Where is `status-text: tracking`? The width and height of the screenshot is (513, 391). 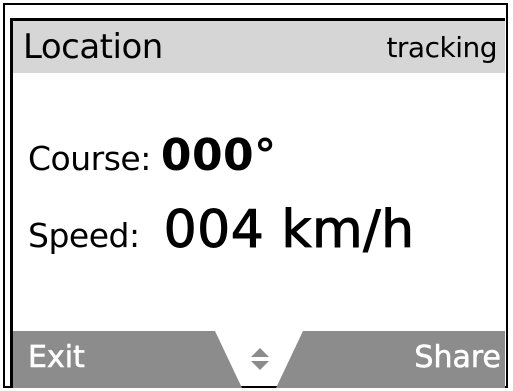
status-text: tracking is located at coordinates (441, 47).